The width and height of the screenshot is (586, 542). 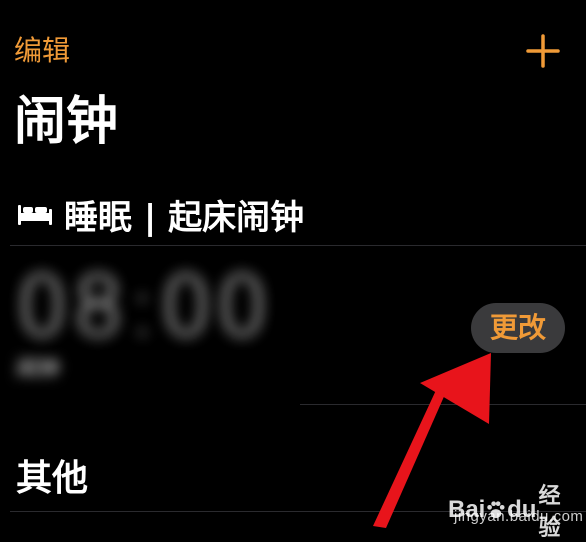 What do you see at coordinates (518, 328) in the screenshot?
I see `change-button: 更改` at bounding box center [518, 328].